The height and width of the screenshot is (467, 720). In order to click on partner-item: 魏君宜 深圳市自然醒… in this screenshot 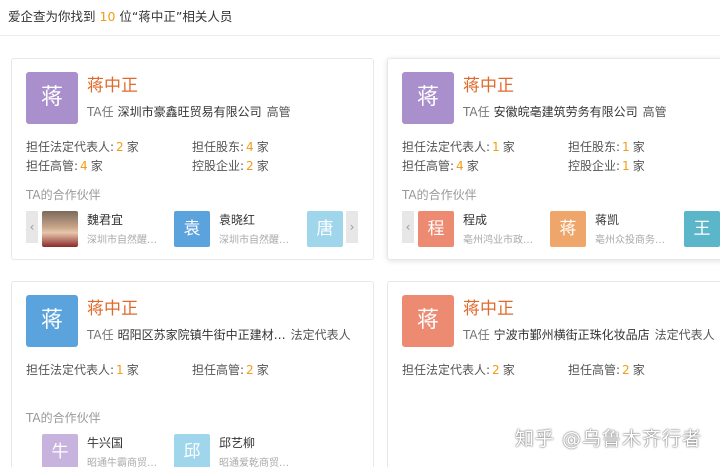, I will do `click(112, 231)`.